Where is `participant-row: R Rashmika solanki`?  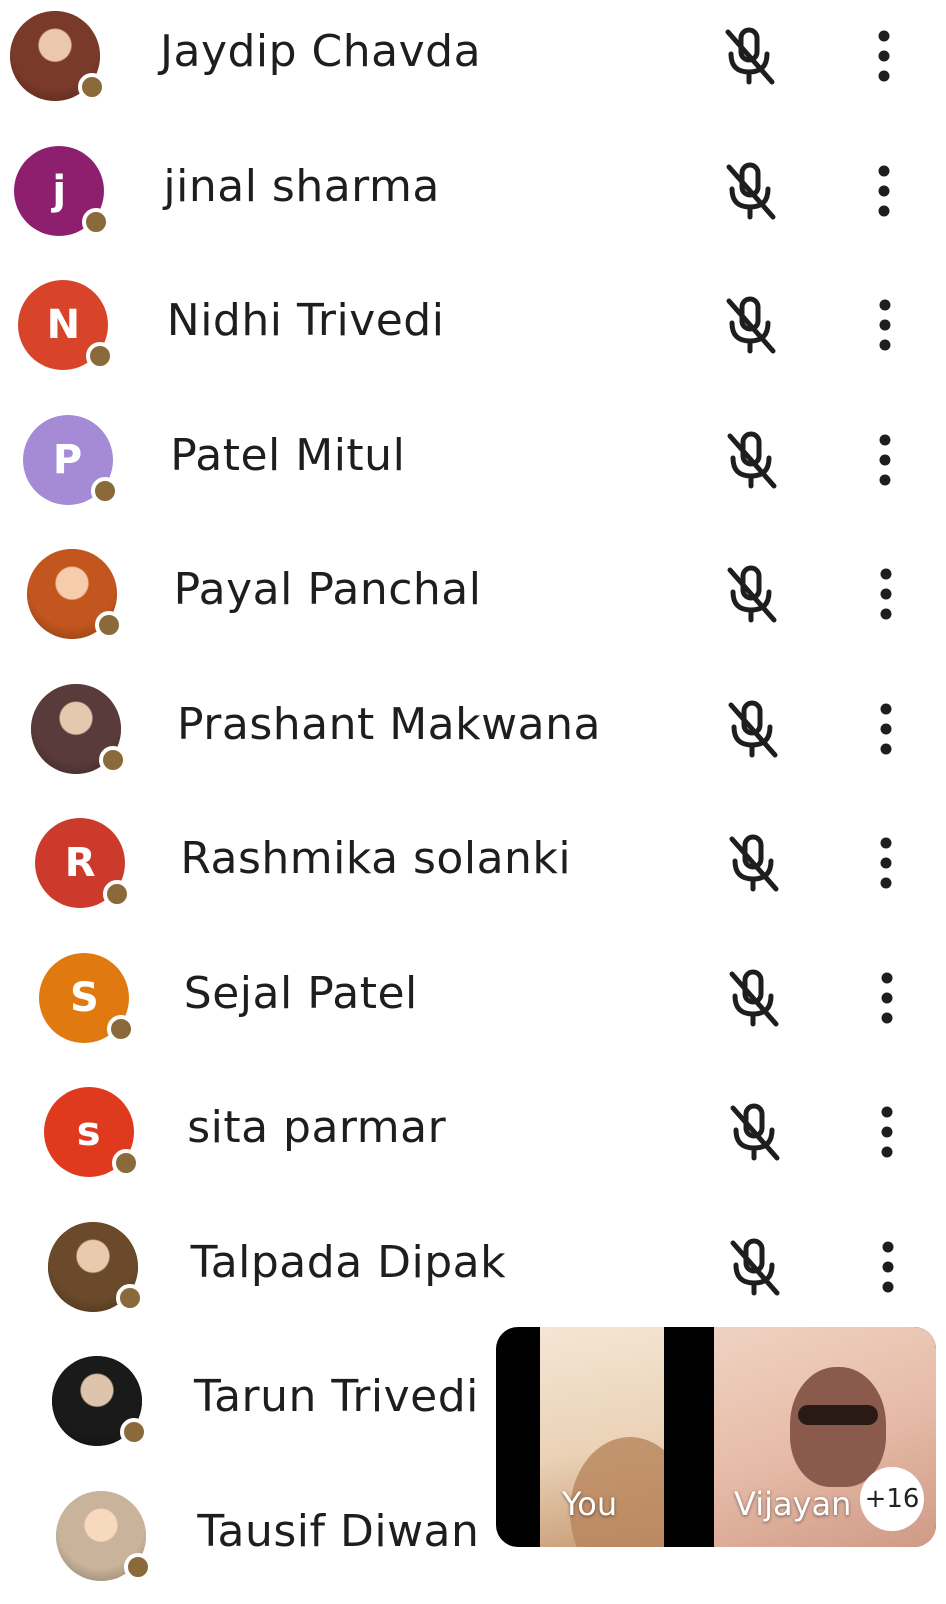 participant-row: R Rashmika solanki is located at coordinates (473, 863).